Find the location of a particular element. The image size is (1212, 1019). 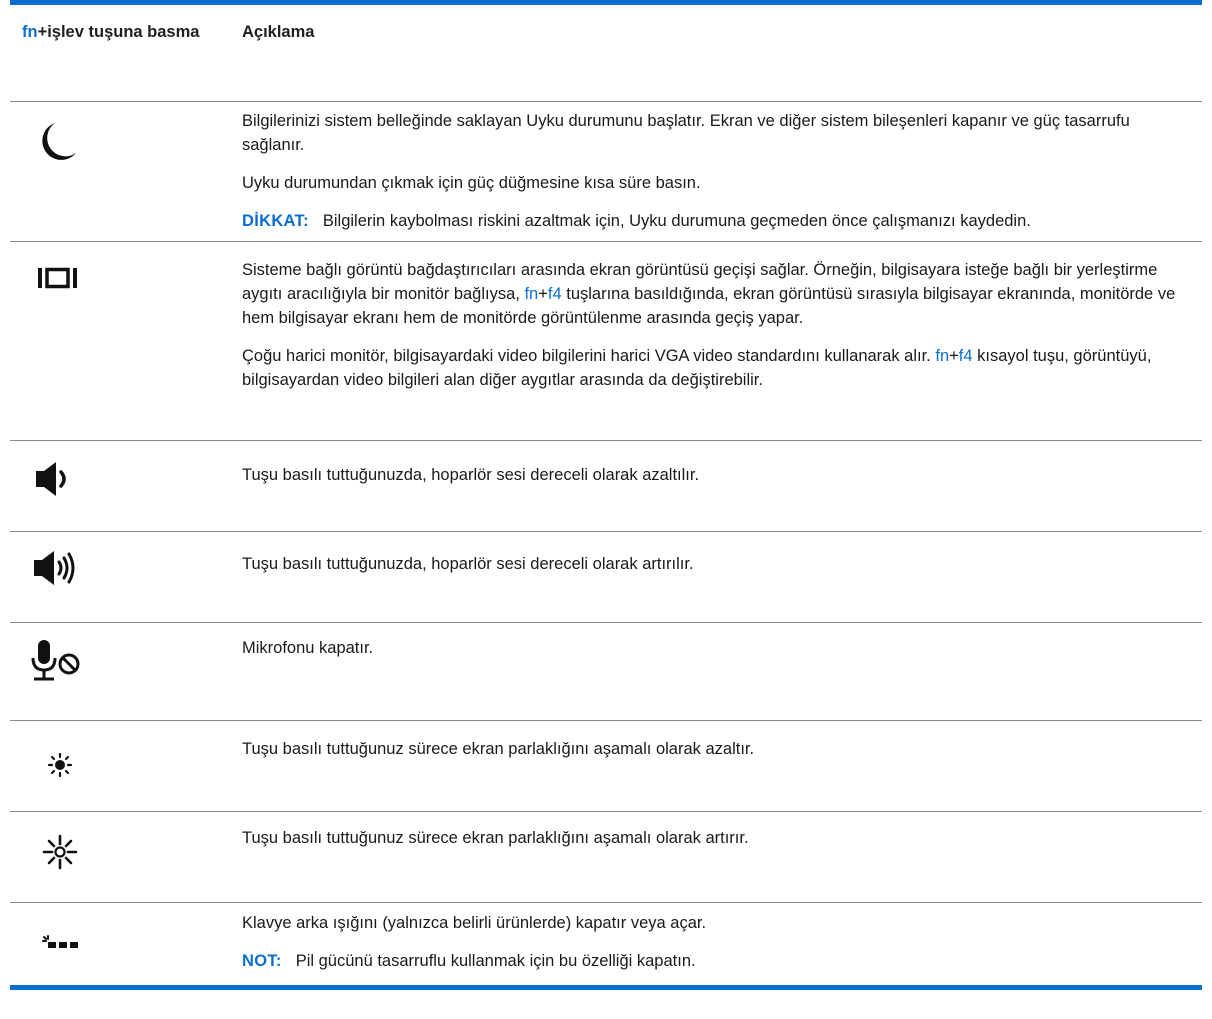

table-row: Mikrofonu kapatır. is located at coordinates (606, 672).